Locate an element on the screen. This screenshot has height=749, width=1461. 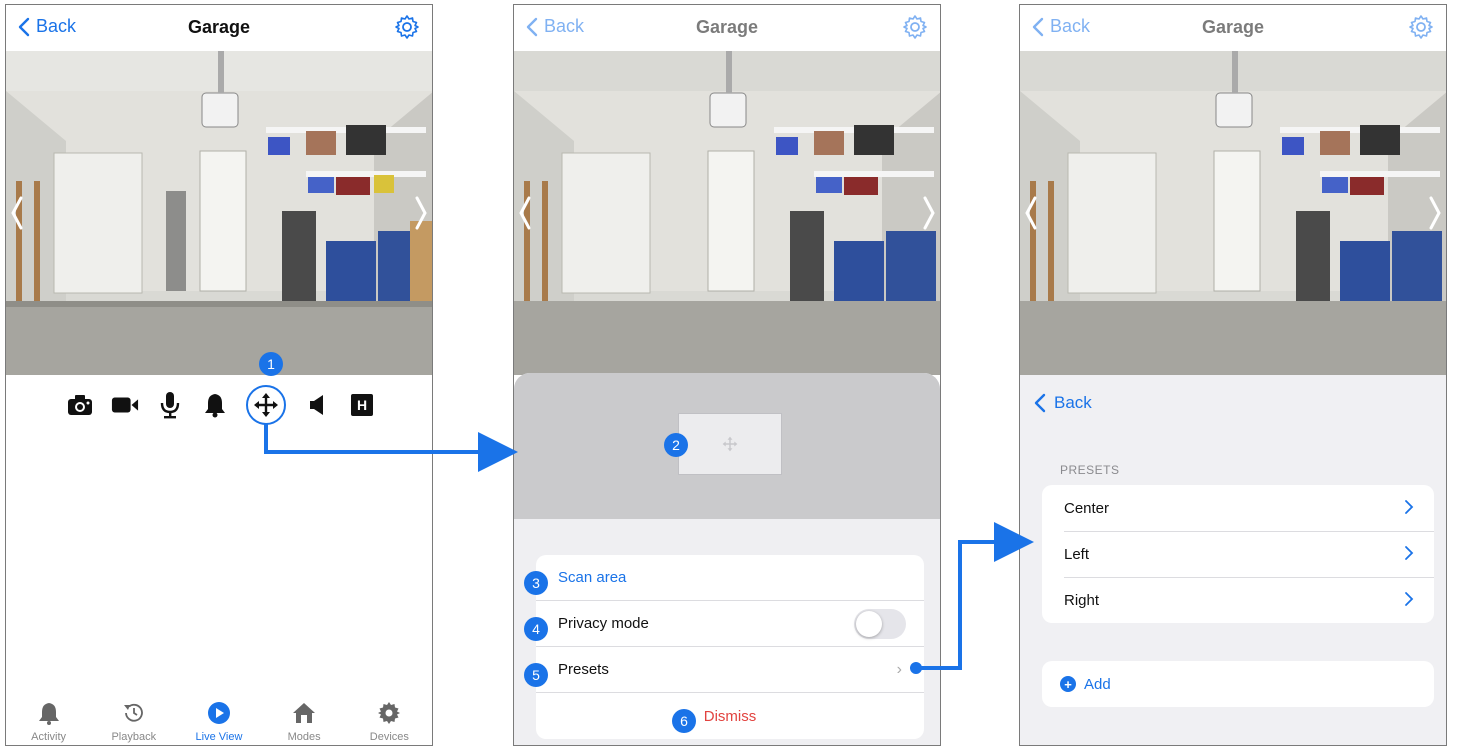
hd-label: H is located at coordinates (362, 405).